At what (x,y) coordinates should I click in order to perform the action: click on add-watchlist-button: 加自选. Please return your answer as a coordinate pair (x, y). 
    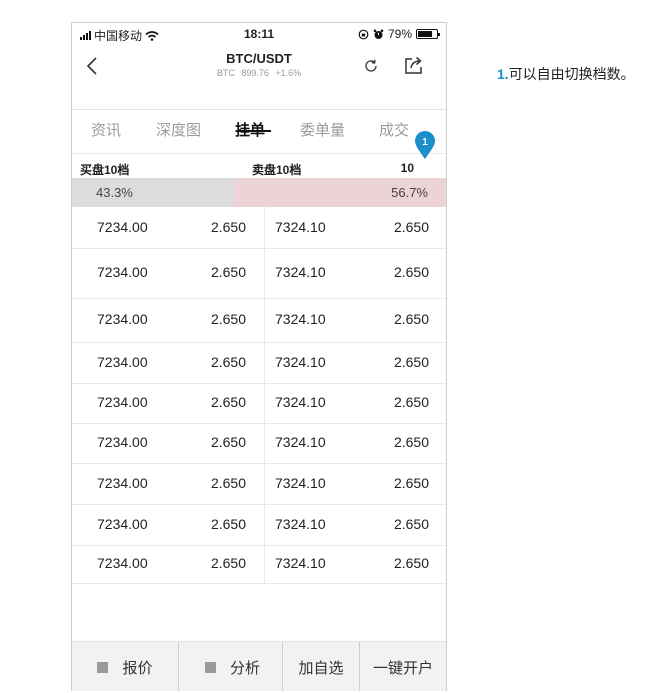
    Looking at the image, I should click on (321, 666).